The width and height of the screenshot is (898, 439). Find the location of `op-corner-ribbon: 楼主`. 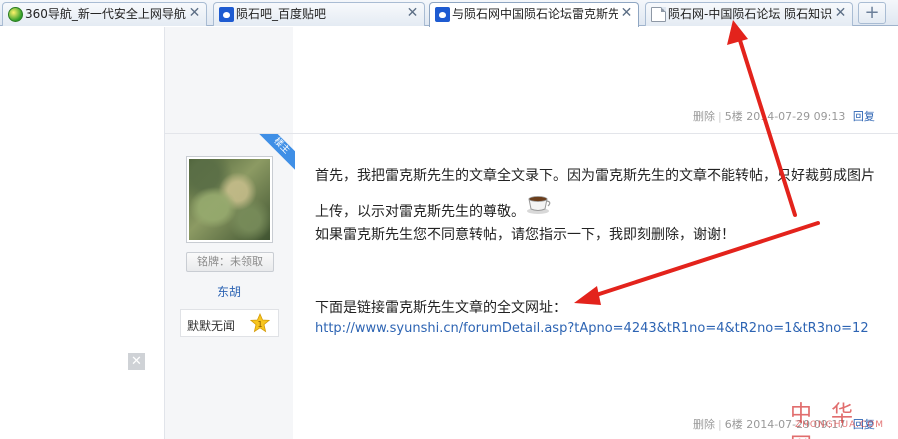

op-corner-ribbon: 楼主 is located at coordinates (277, 152).